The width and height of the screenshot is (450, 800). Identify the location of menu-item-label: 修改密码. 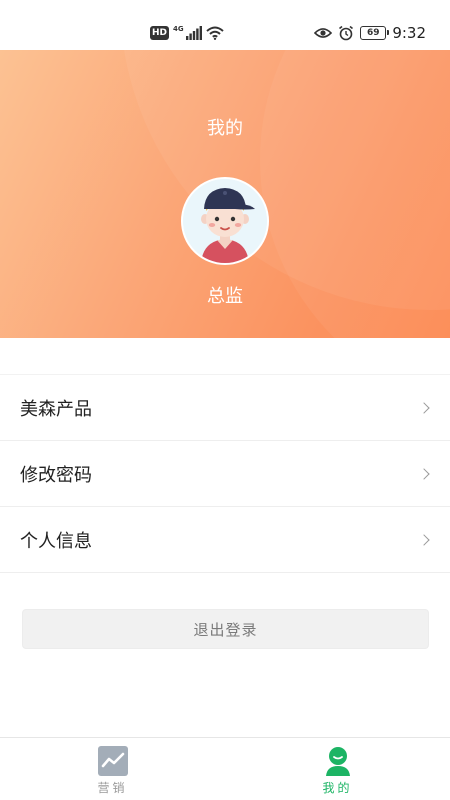
(56, 475).